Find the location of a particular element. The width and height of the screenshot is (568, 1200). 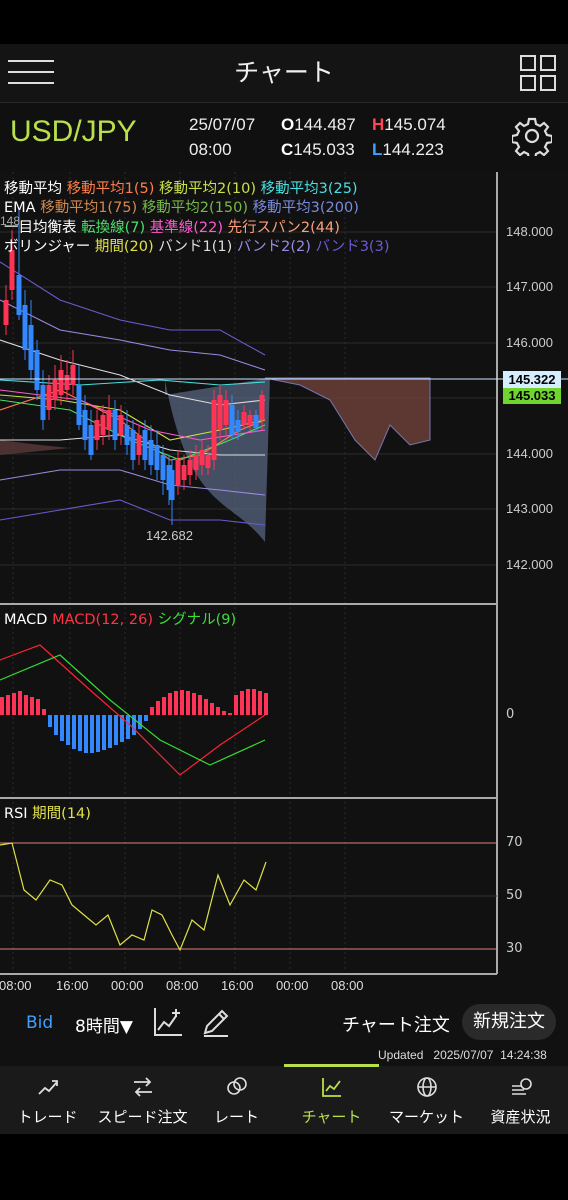

trade-icon is located at coordinates (48, 1087).